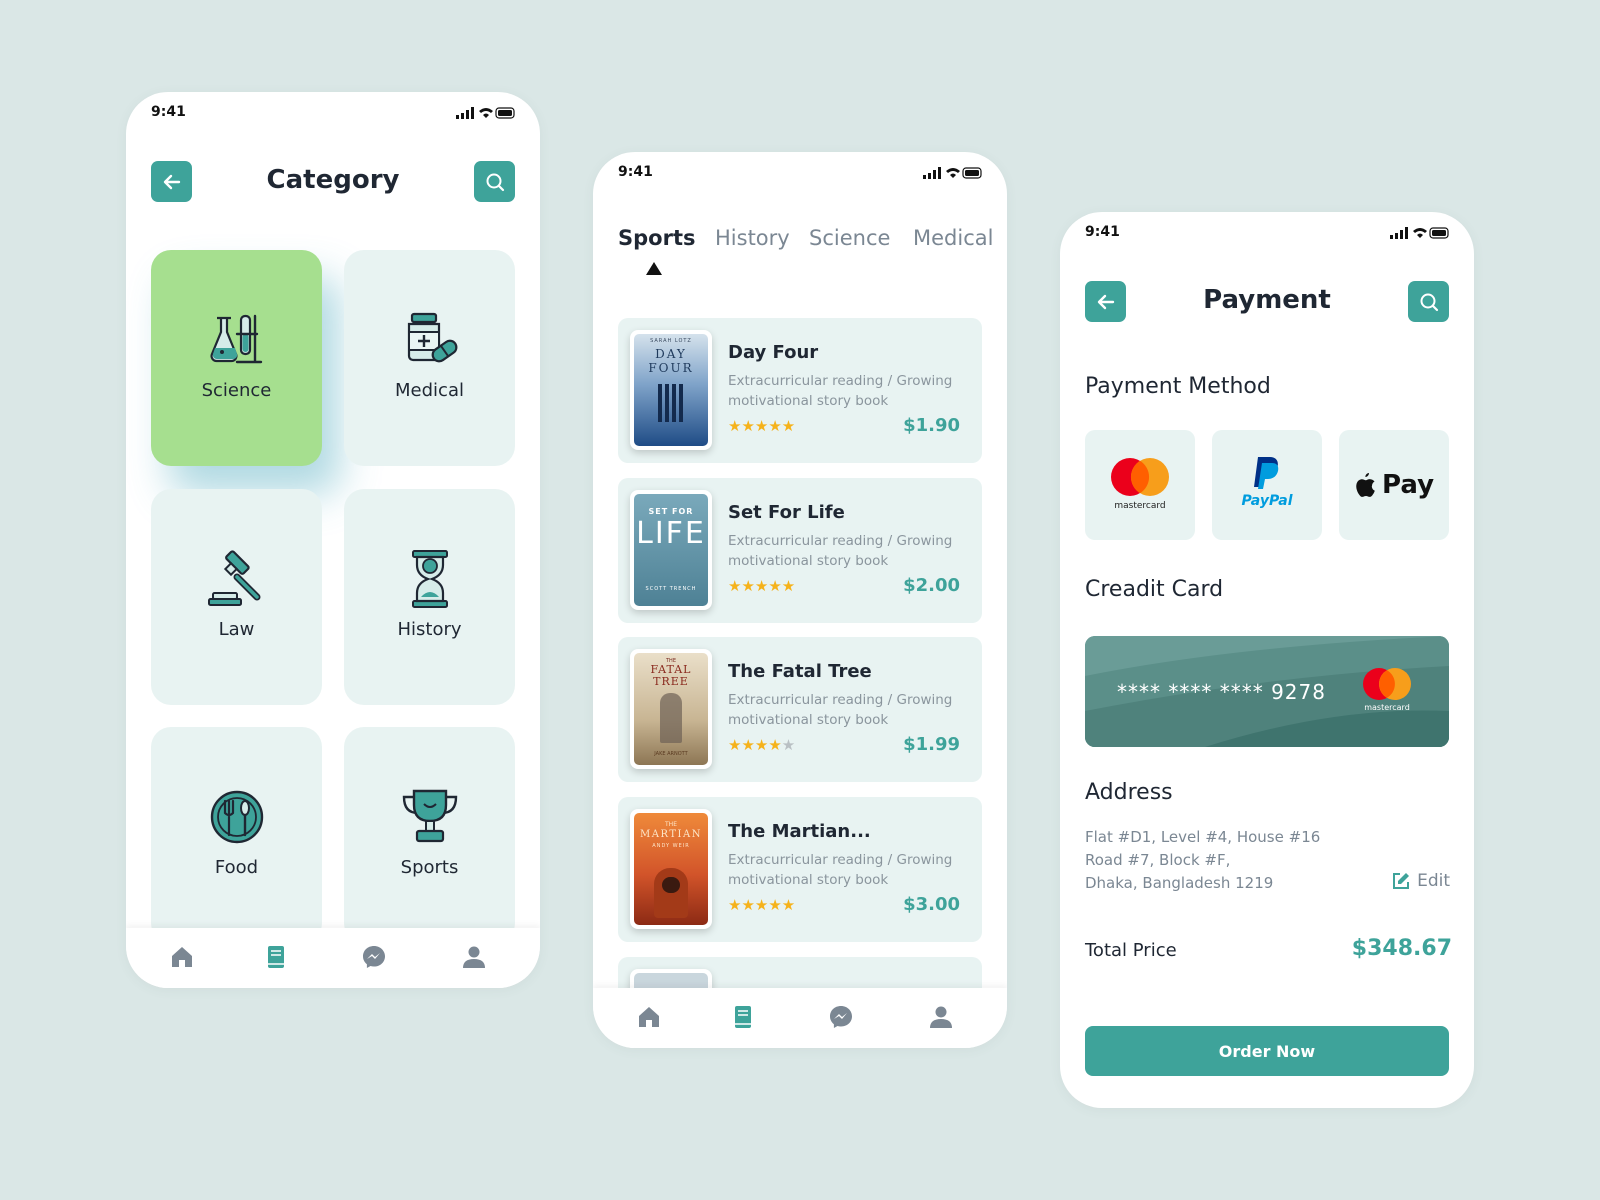 The height and width of the screenshot is (1200, 1600). I want to click on book-cover: SET FOR LIFE SCOTT TRENCH, so click(671, 550).